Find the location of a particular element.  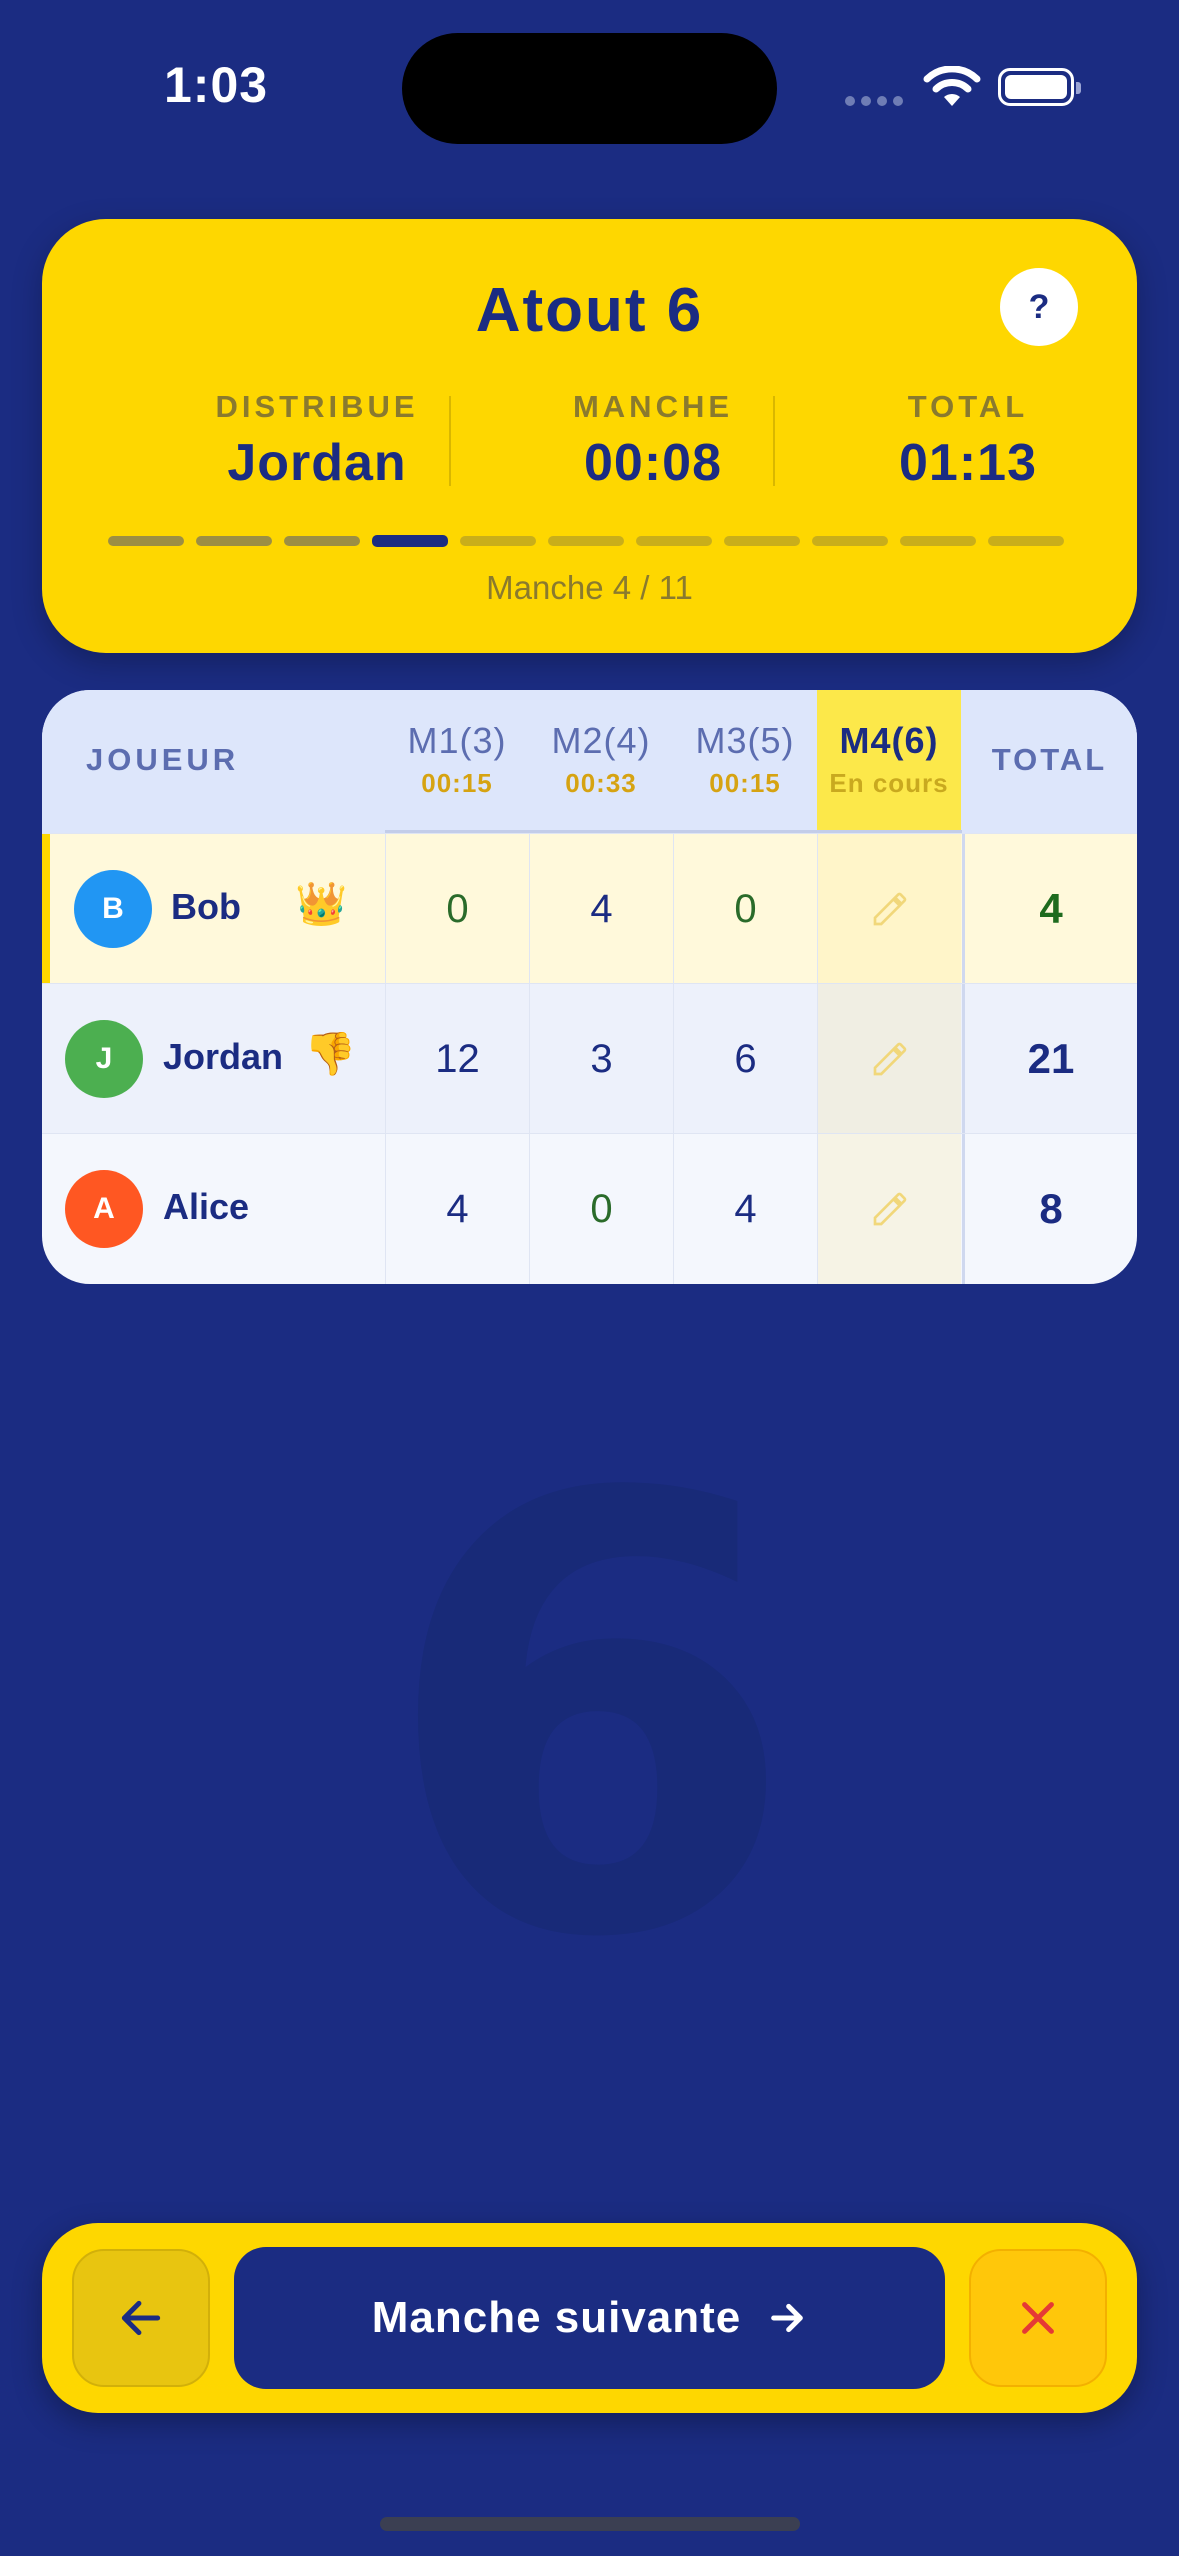

trump-watermark: 6 is located at coordinates (589, 1719).